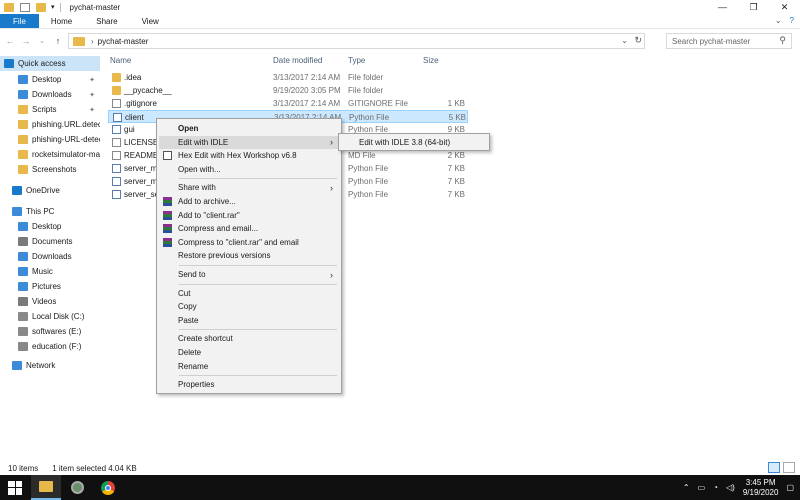 This screenshot has width=800, height=500. Describe the element at coordinates (50, 94) in the screenshot. I see `sidebar-item-downloads: Downloads ✦` at that location.